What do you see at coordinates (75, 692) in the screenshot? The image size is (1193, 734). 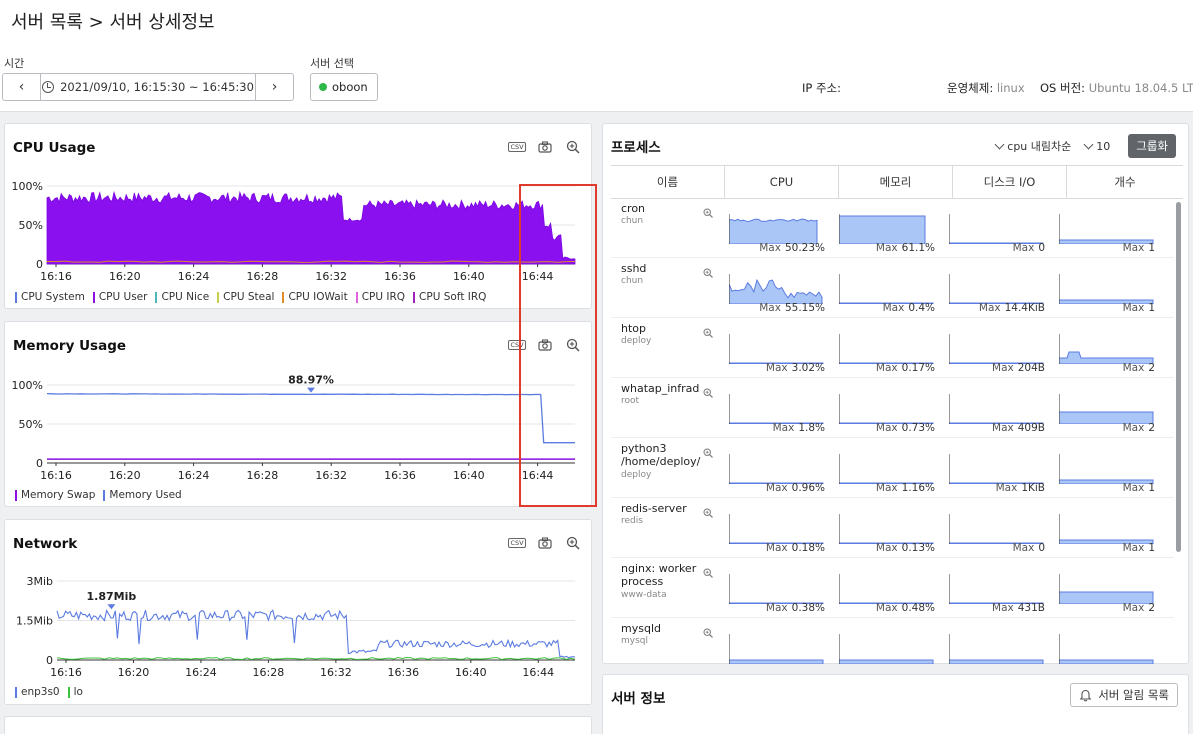 I see `legend-item: lo` at bounding box center [75, 692].